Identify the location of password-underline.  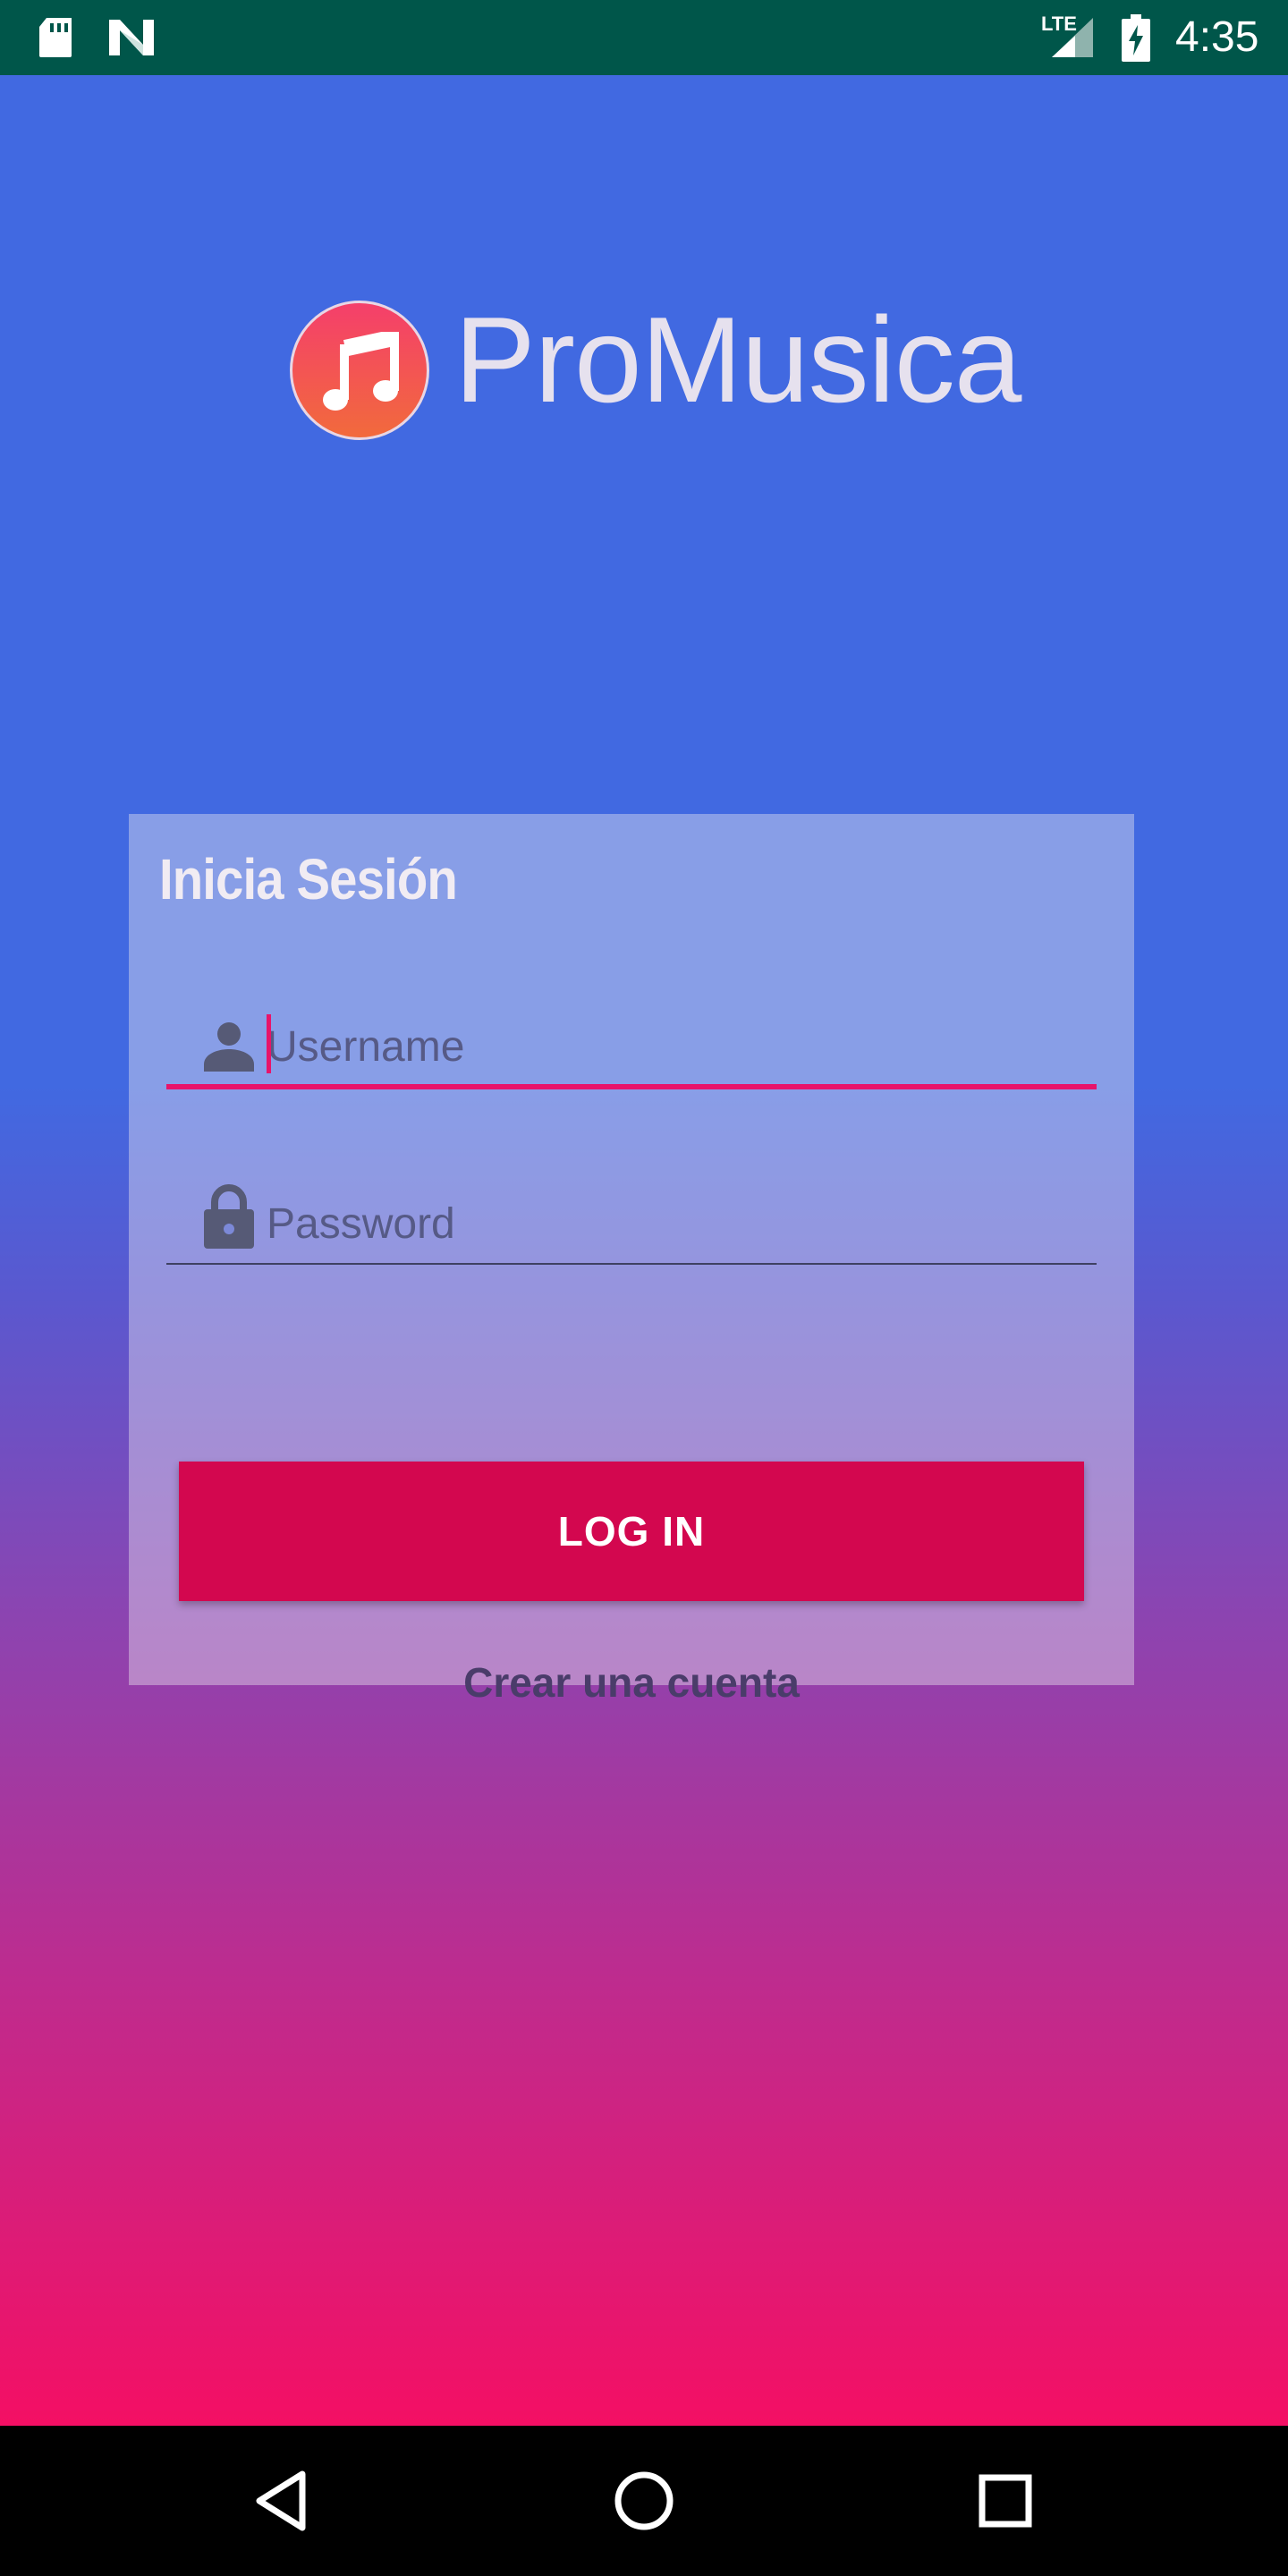
(631, 1264).